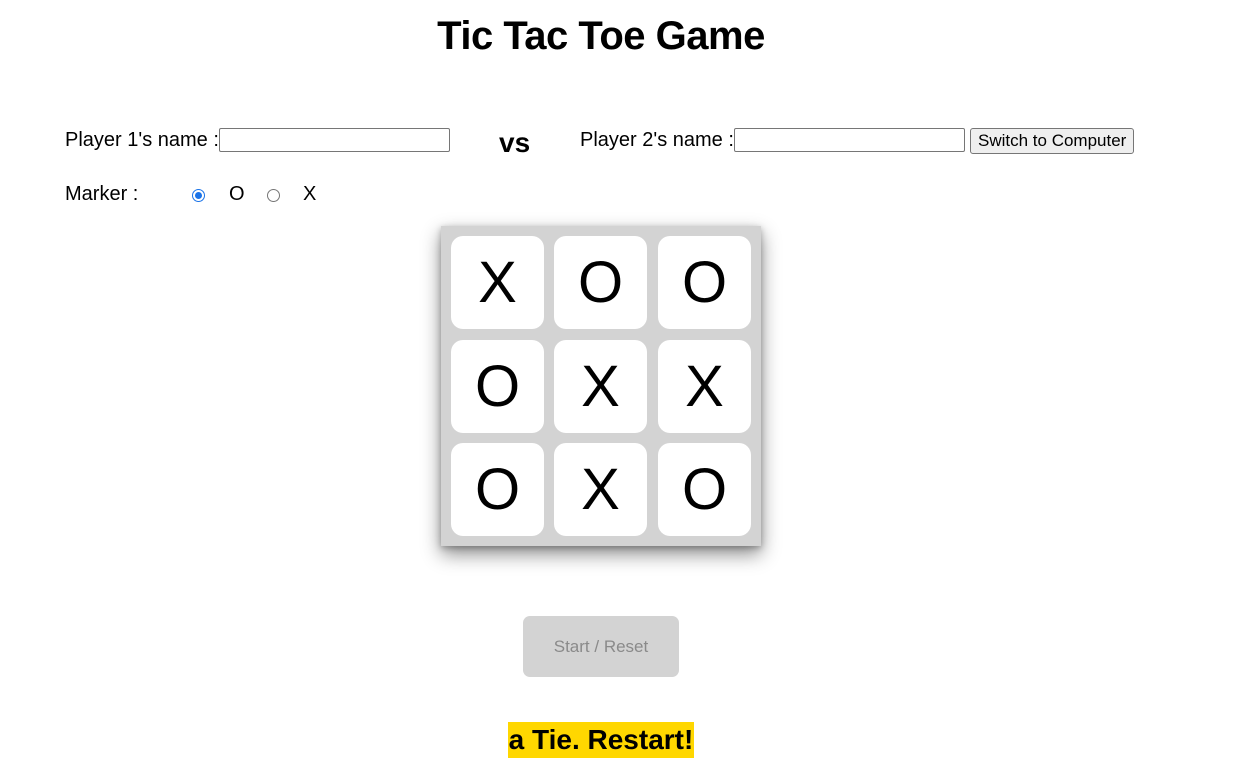 The width and height of the screenshot is (1245, 781). Describe the element at coordinates (600, 282) in the screenshot. I see `board-cell-2: O` at that location.